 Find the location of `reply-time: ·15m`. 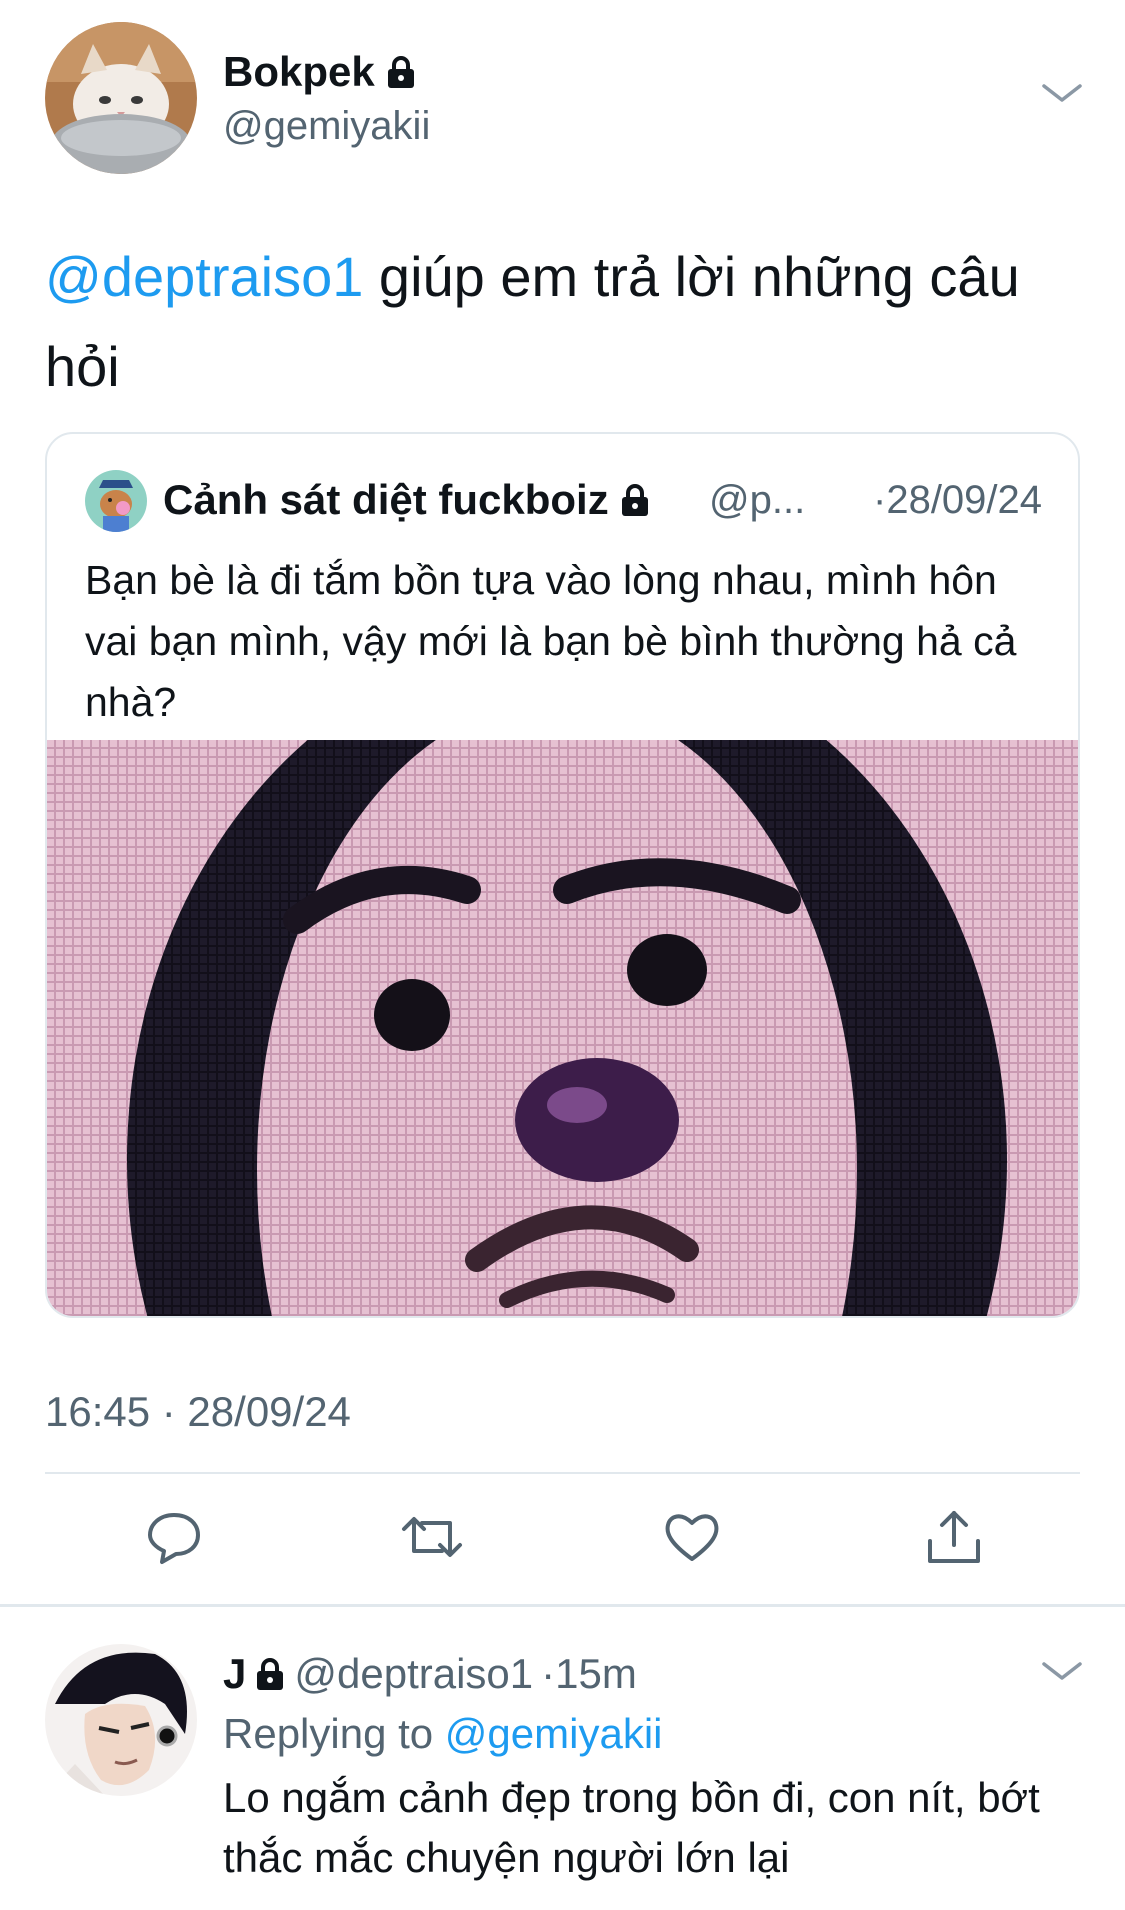

reply-time: ·15m is located at coordinates (589, 1673).